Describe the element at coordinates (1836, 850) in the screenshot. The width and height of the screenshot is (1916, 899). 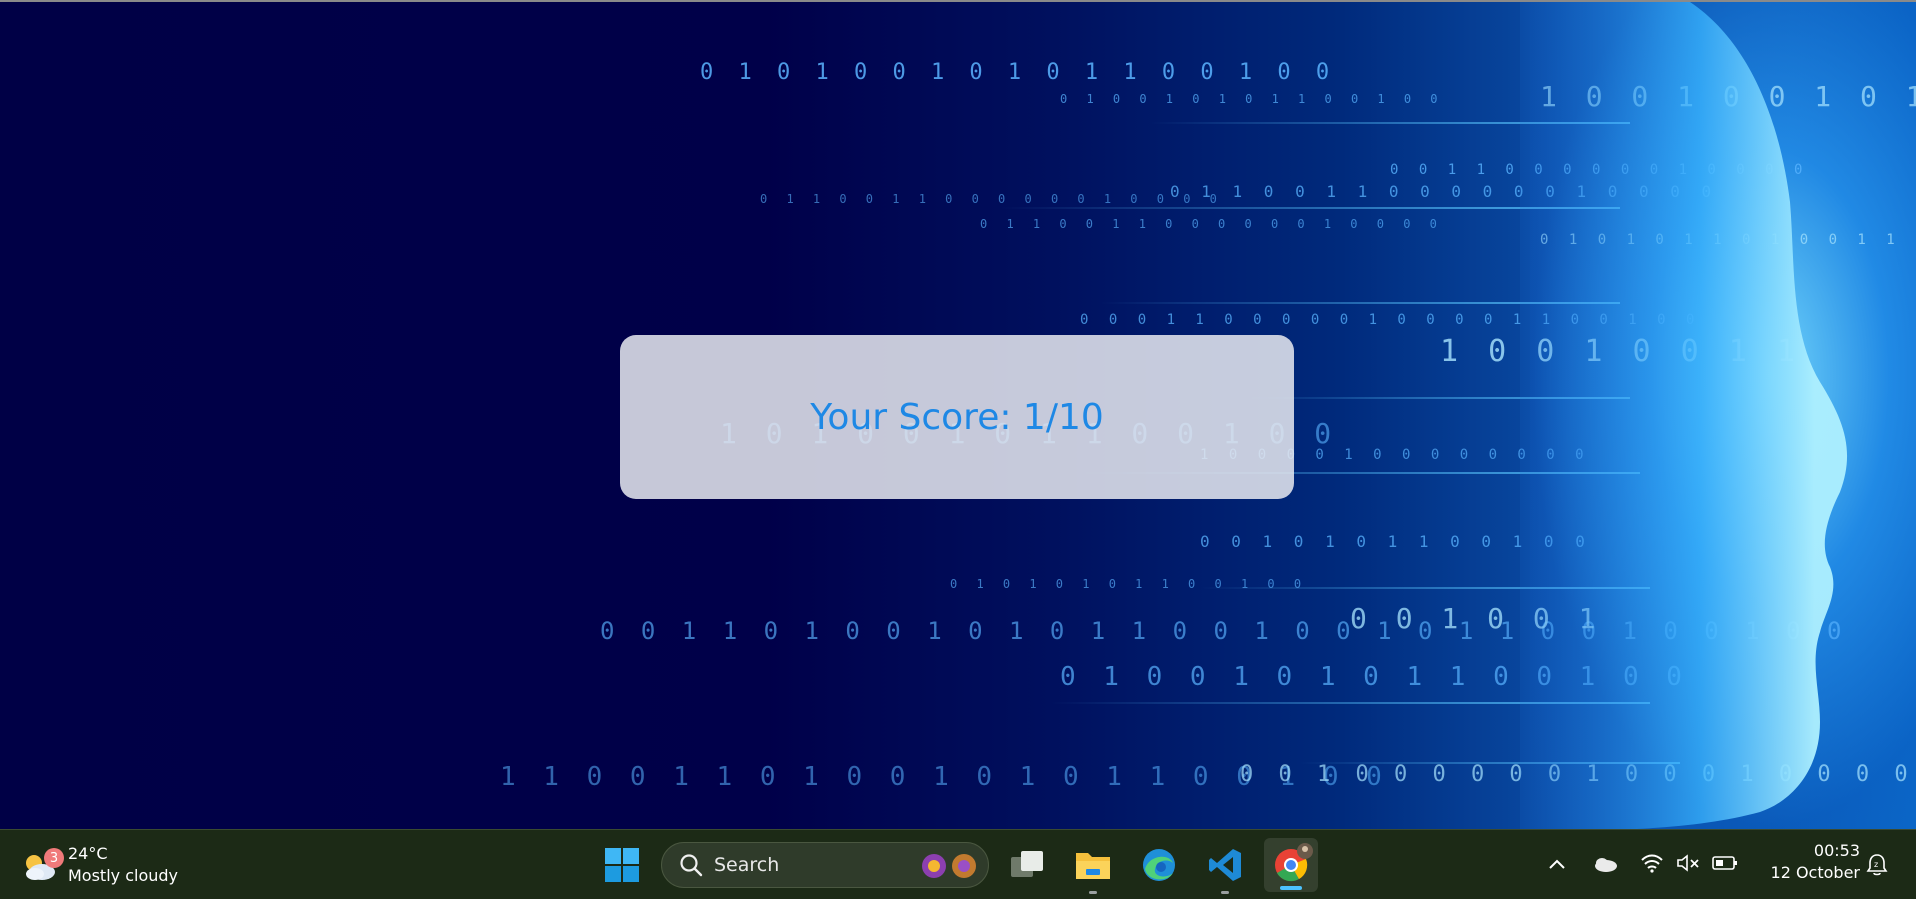
I see `clock-time: 00:53` at that location.